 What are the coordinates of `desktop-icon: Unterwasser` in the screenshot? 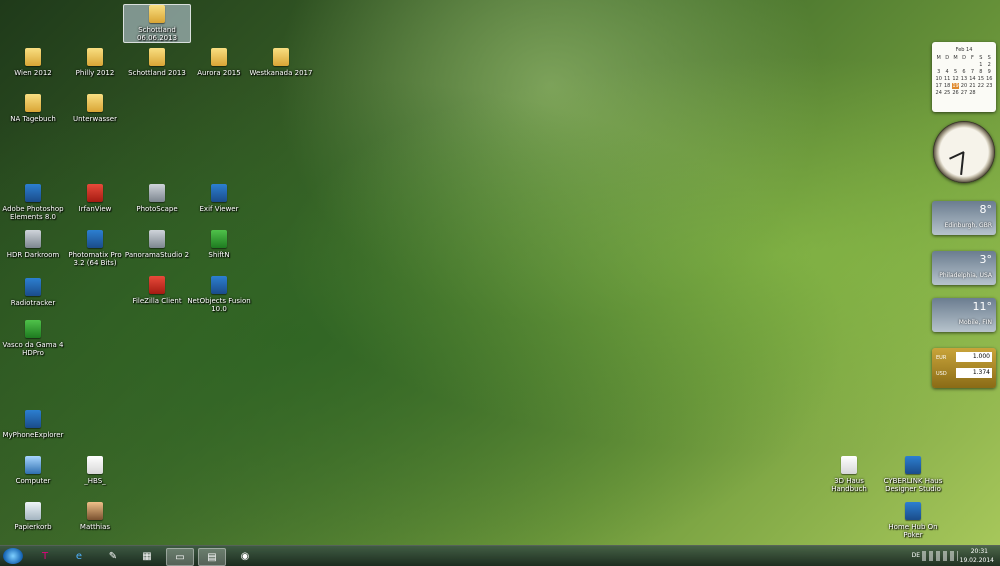 It's located at (95, 108).